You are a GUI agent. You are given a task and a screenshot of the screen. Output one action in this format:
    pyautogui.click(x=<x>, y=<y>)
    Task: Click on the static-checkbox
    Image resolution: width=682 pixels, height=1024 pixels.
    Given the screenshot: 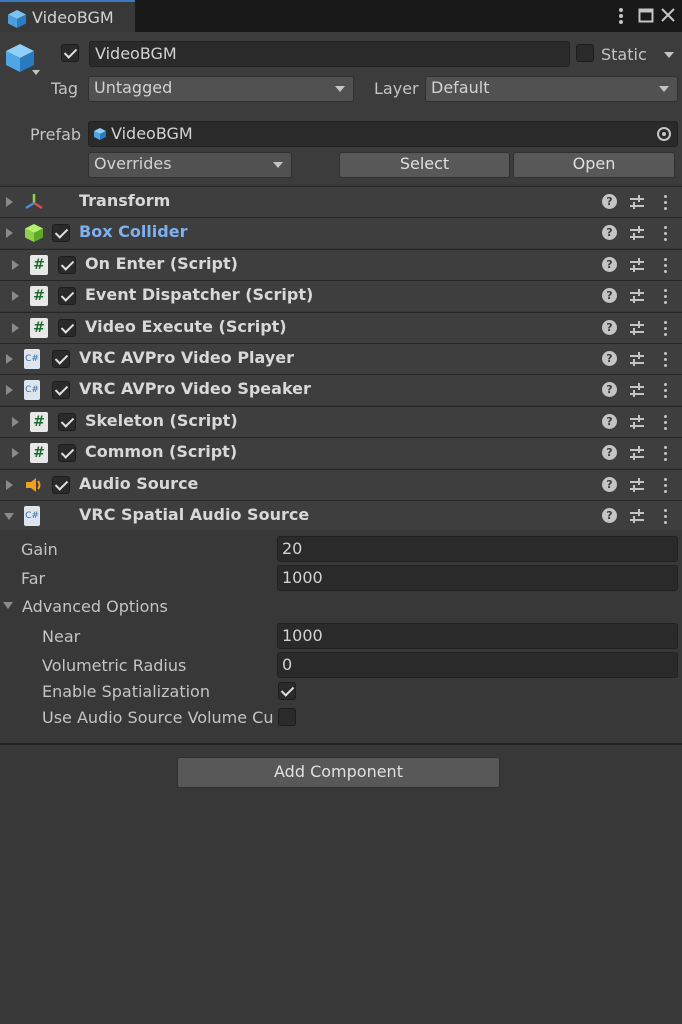 What is the action you would take?
    pyautogui.click(x=585, y=53)
    